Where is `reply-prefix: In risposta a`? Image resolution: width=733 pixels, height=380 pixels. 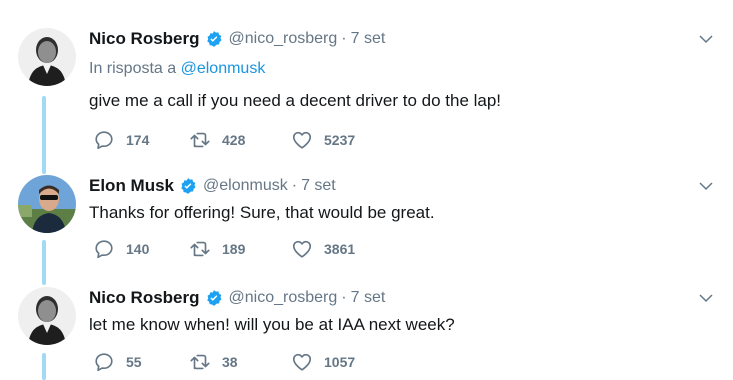
reply-prefix: In risposta a is located at coordinates (133, 68).